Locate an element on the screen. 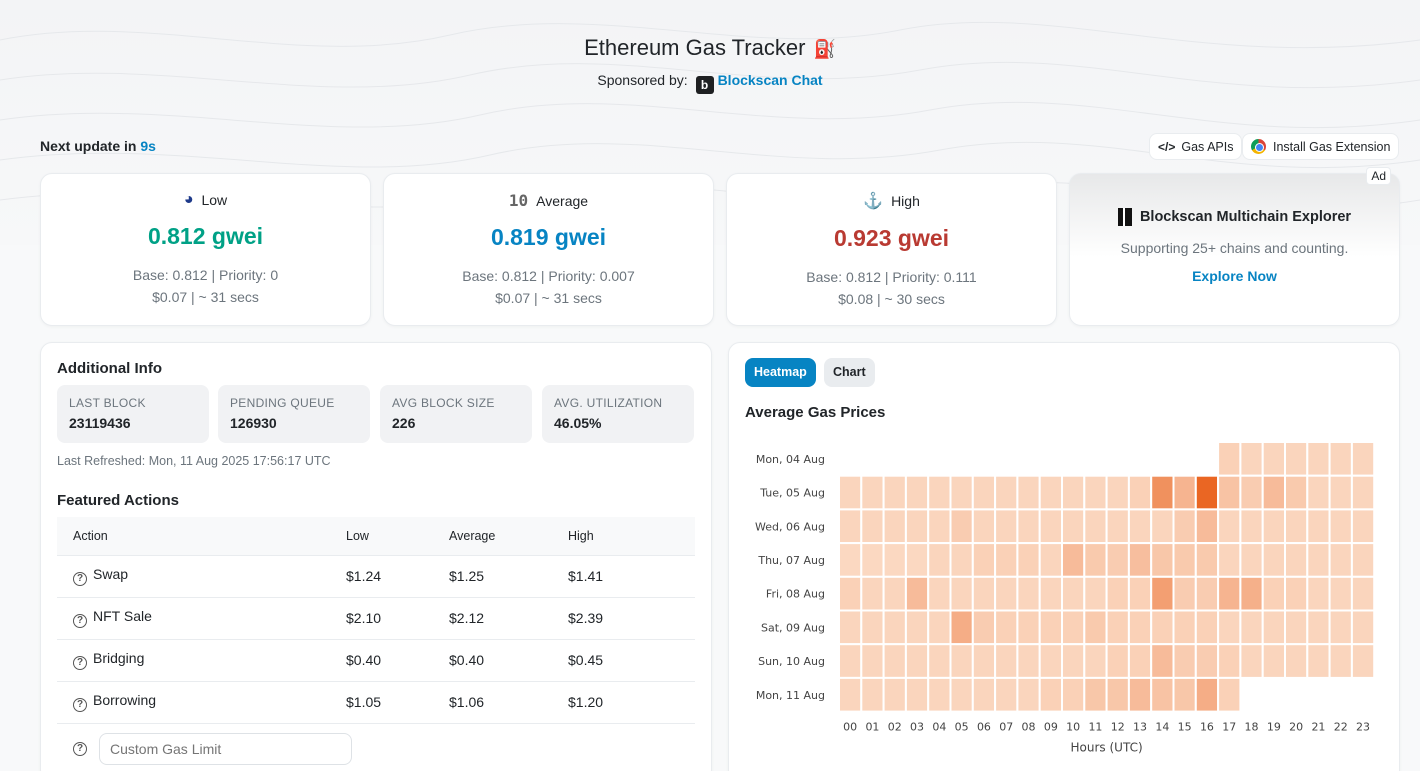 Image resolution: width=1420 pixels, height=771 pixels. sponsor-link: Blockscan Chat is located at coordinates (770, 80).